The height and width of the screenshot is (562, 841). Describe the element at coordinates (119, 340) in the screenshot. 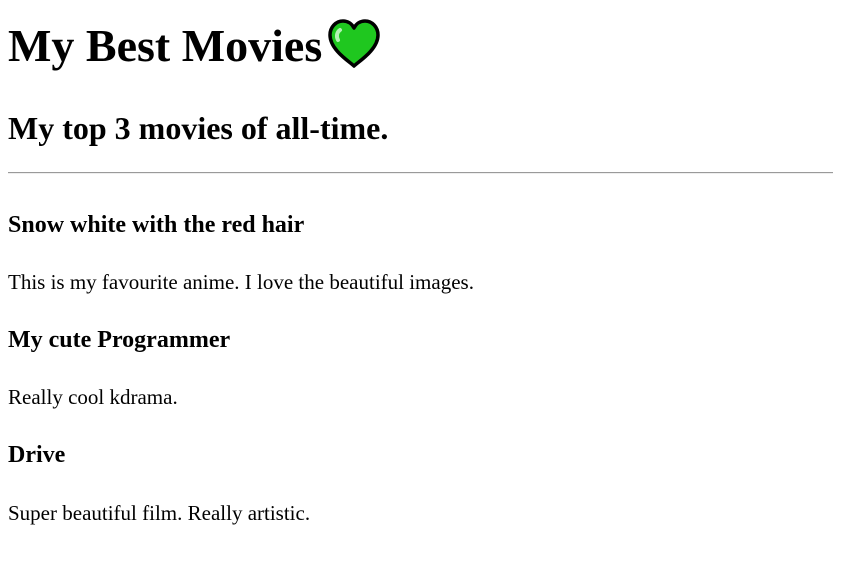

I see `movie-title: My cute Programmer` at that location.